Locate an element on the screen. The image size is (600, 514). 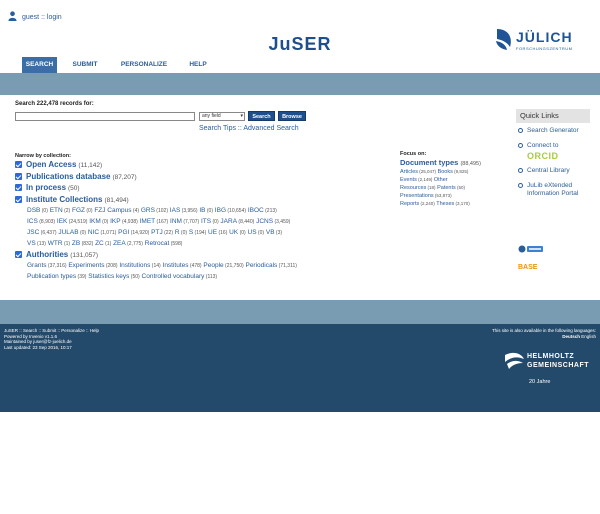
sub-collection-link: JARA is located at coordinates (228, 221).